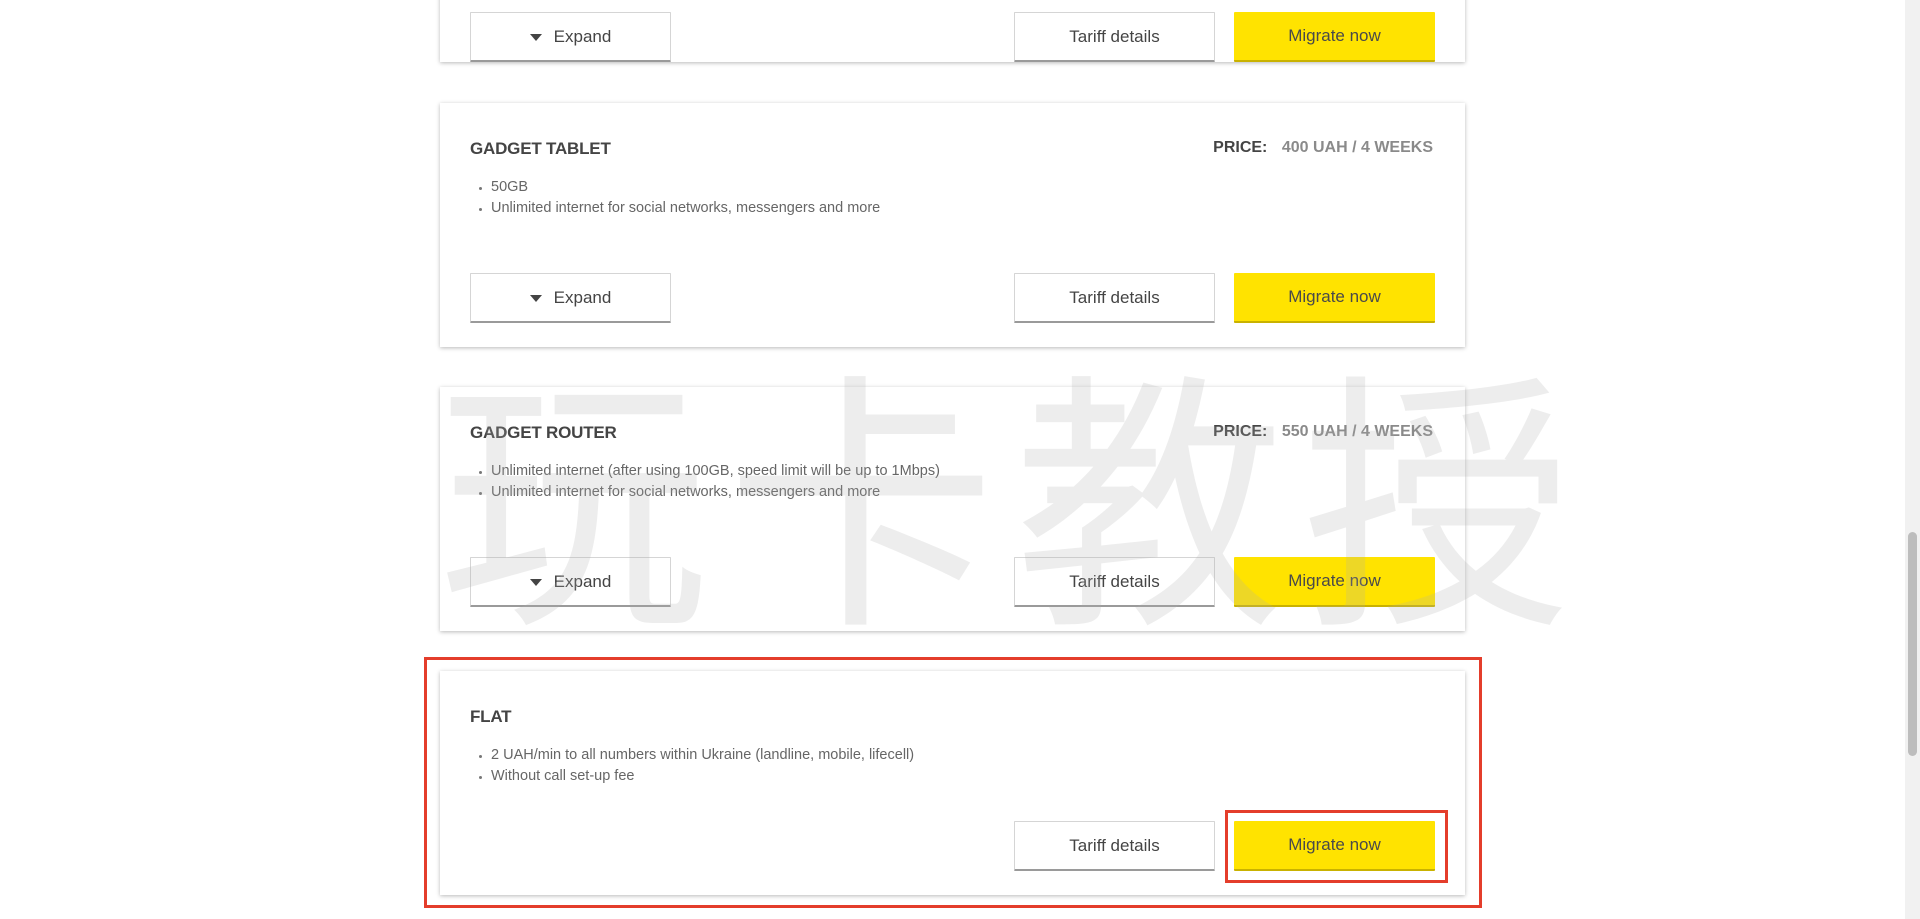 The height and width of the screenshot is (919, 1920). Describe the element at coordinates (491, 716) in the screenshot. I see `tariff-title: FLAT` at that location.